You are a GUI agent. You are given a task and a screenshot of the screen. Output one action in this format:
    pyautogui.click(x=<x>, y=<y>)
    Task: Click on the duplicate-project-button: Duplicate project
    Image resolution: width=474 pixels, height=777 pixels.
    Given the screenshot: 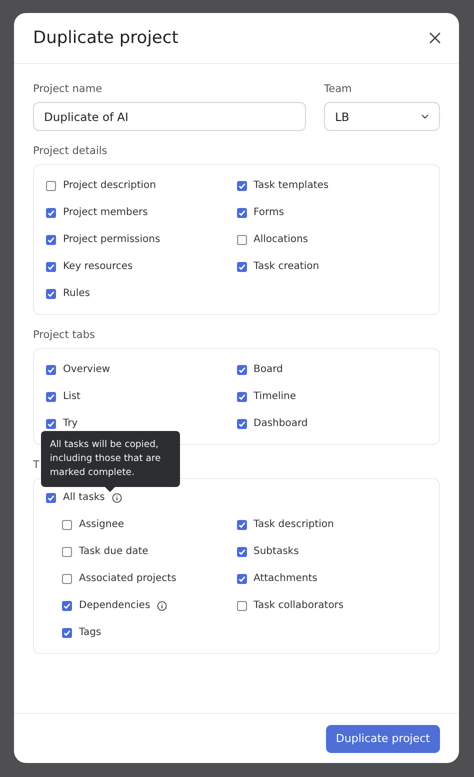 What is the action you would take?
    pyautogui.click(x=383, y=738)
    